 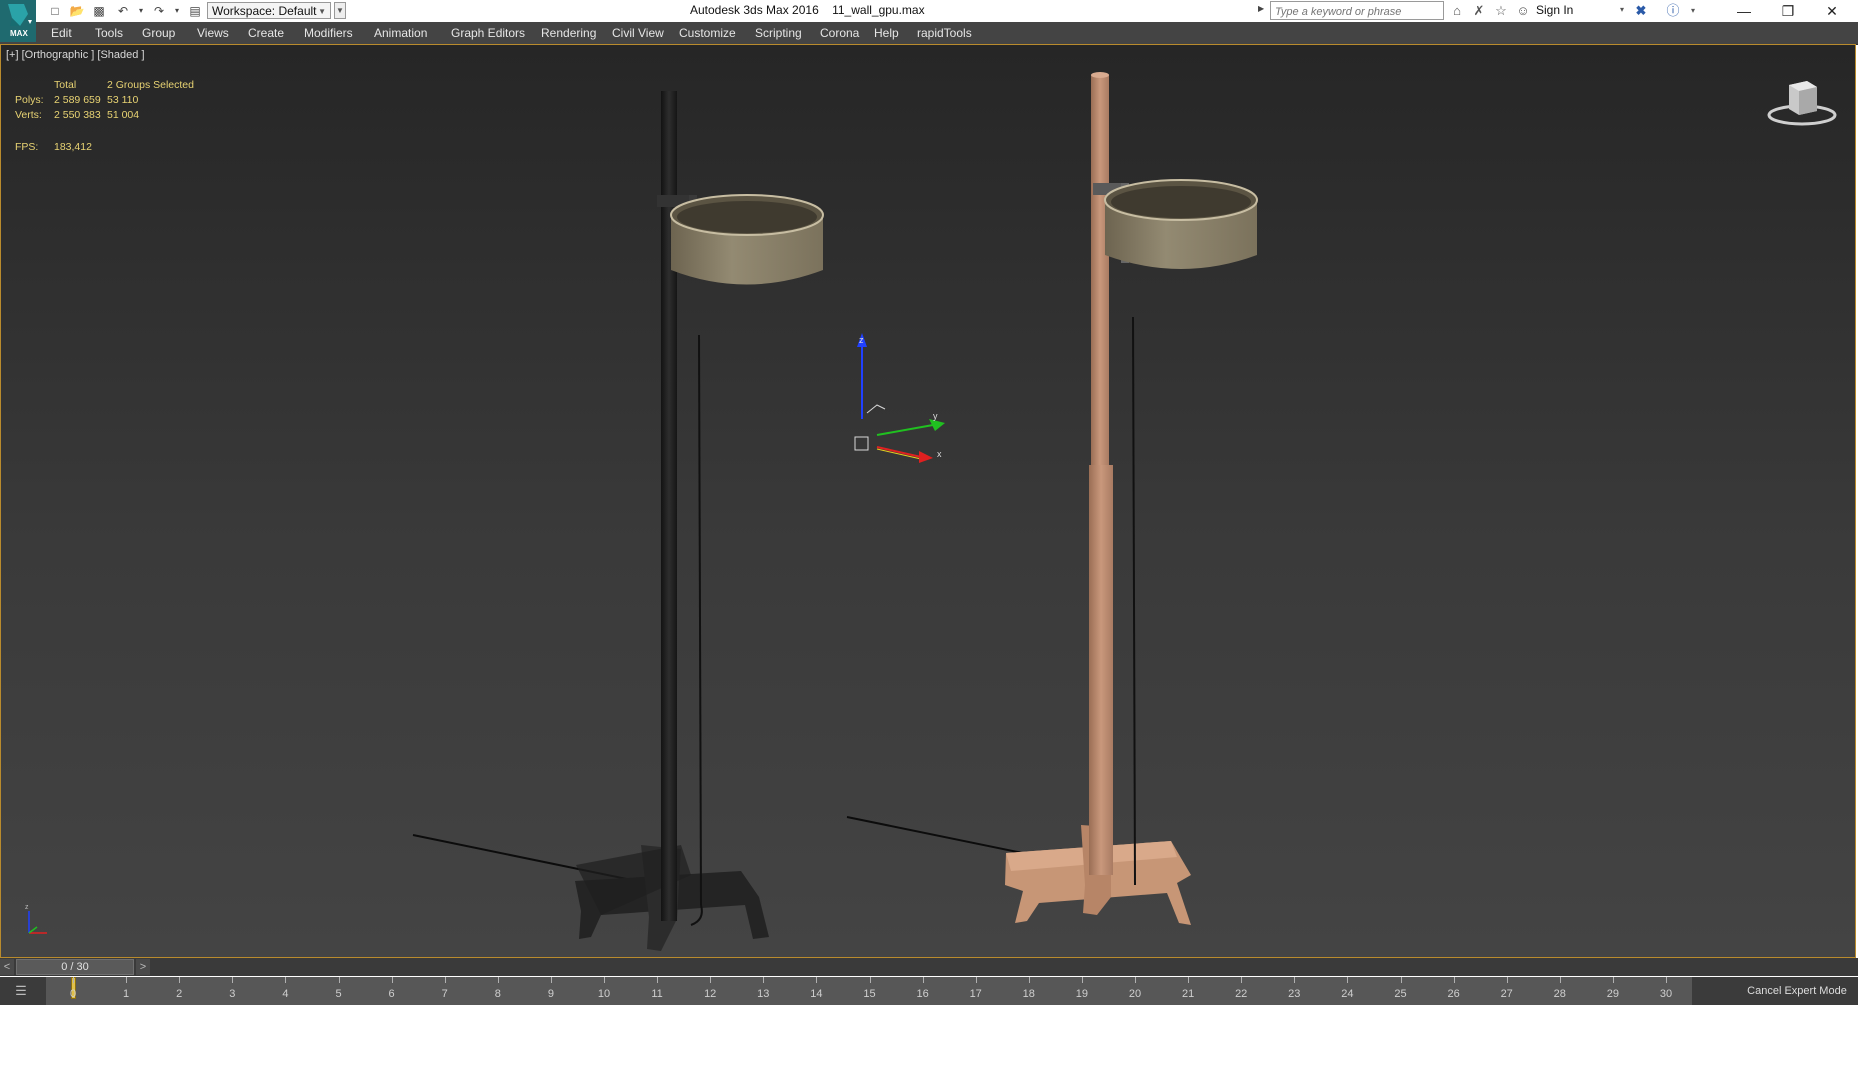 What do you see at coordinates (886, 33) in the screenshot?
I see `menu-help: Help` at bounding box center [886, 33].